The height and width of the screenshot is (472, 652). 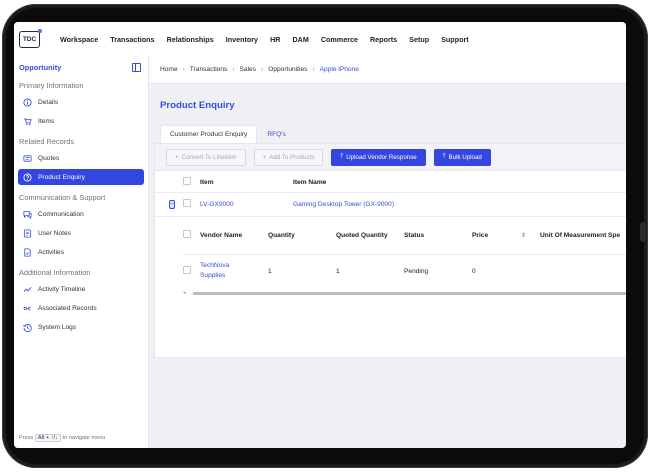 What do you see at coordinates (61, 214) in the screenshot?
I see `sidebar-item-label: Communication` at bounding box center [61, 214].